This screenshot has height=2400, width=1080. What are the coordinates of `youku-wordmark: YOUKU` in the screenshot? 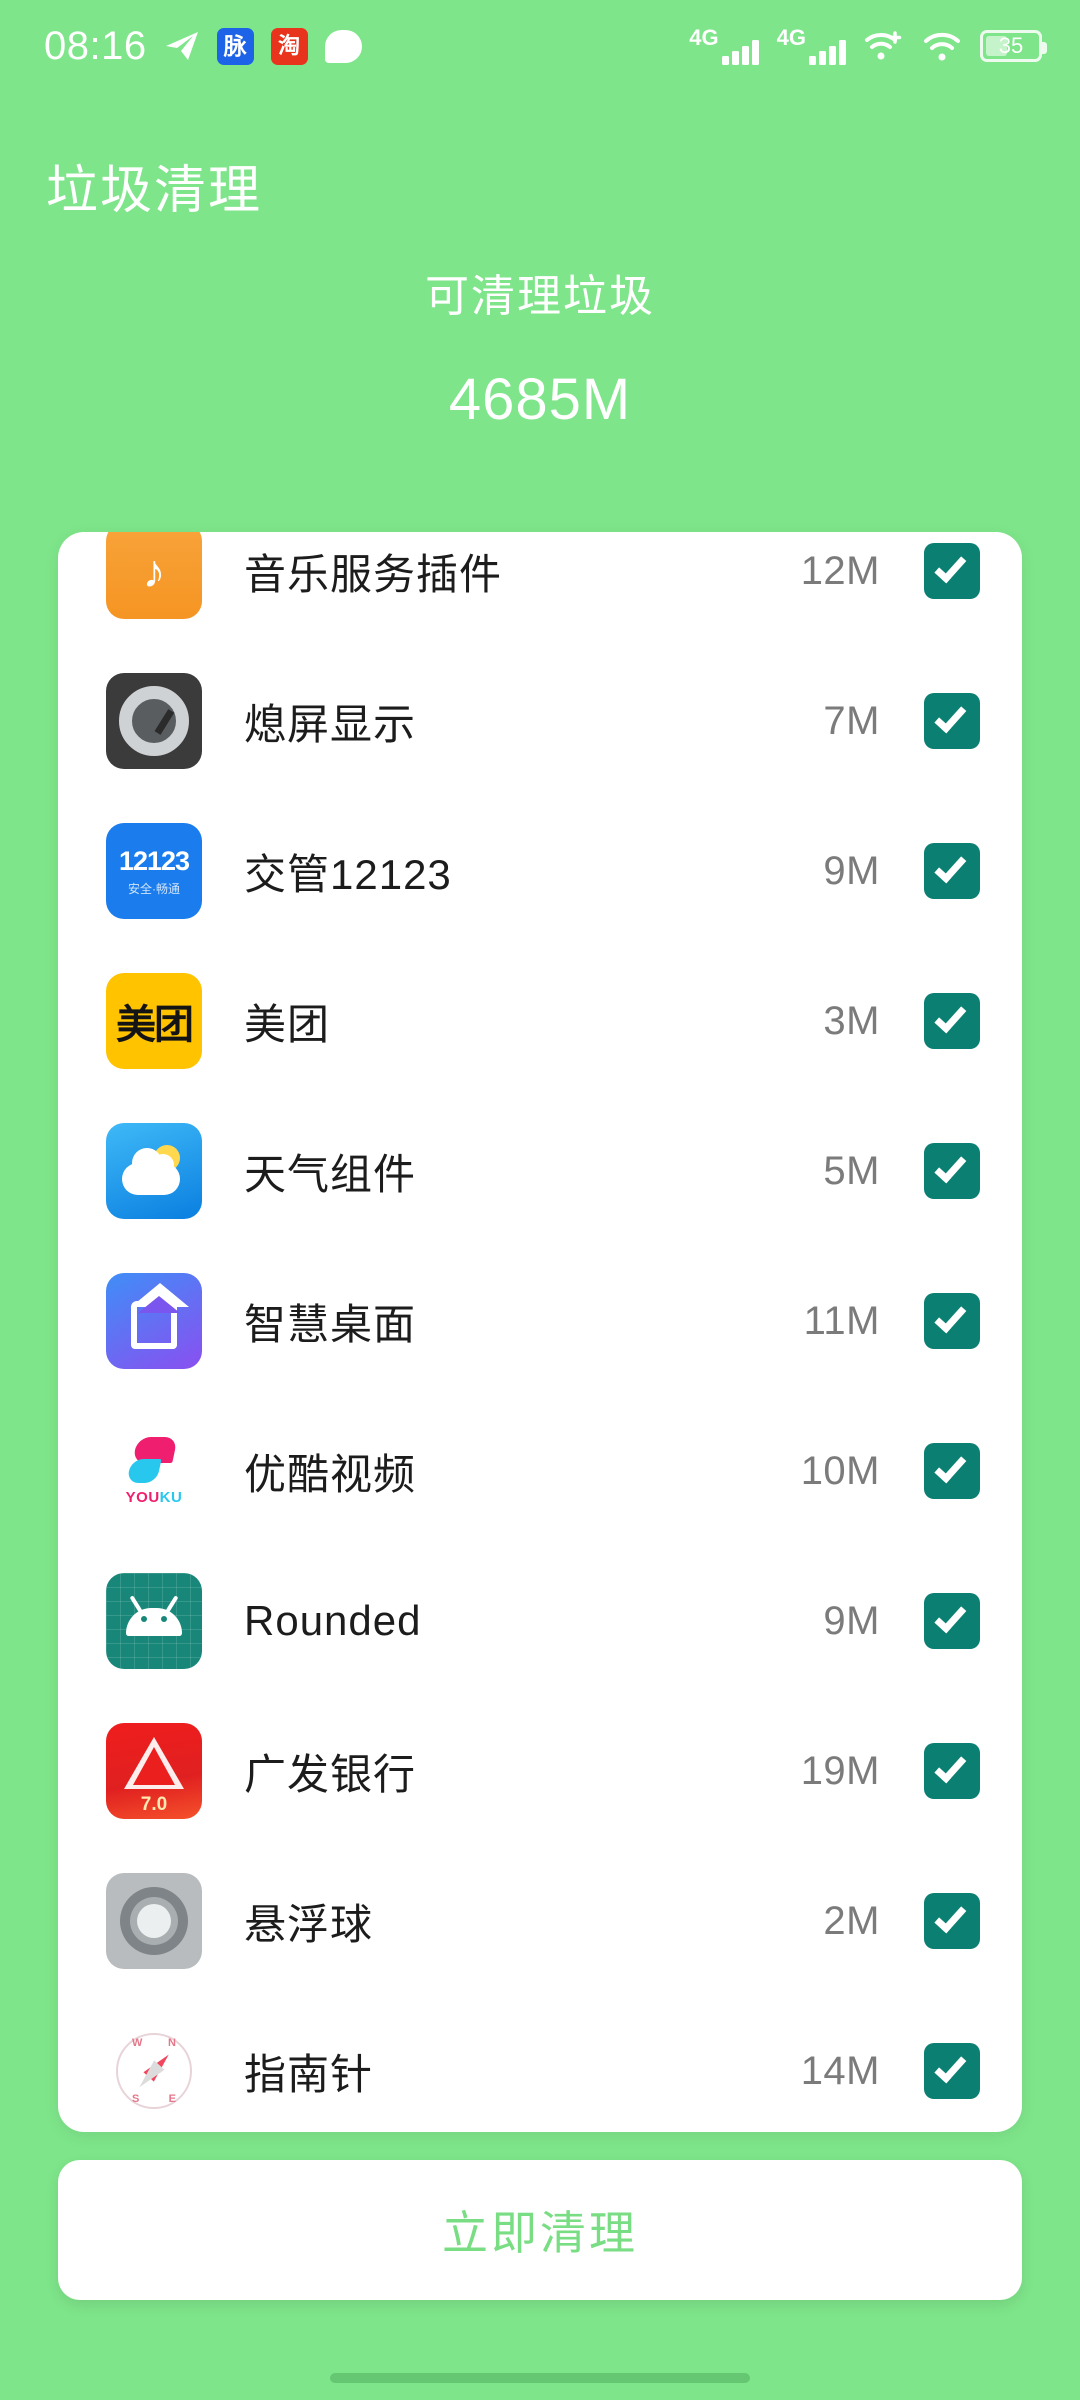 It's located at (154, 1497).